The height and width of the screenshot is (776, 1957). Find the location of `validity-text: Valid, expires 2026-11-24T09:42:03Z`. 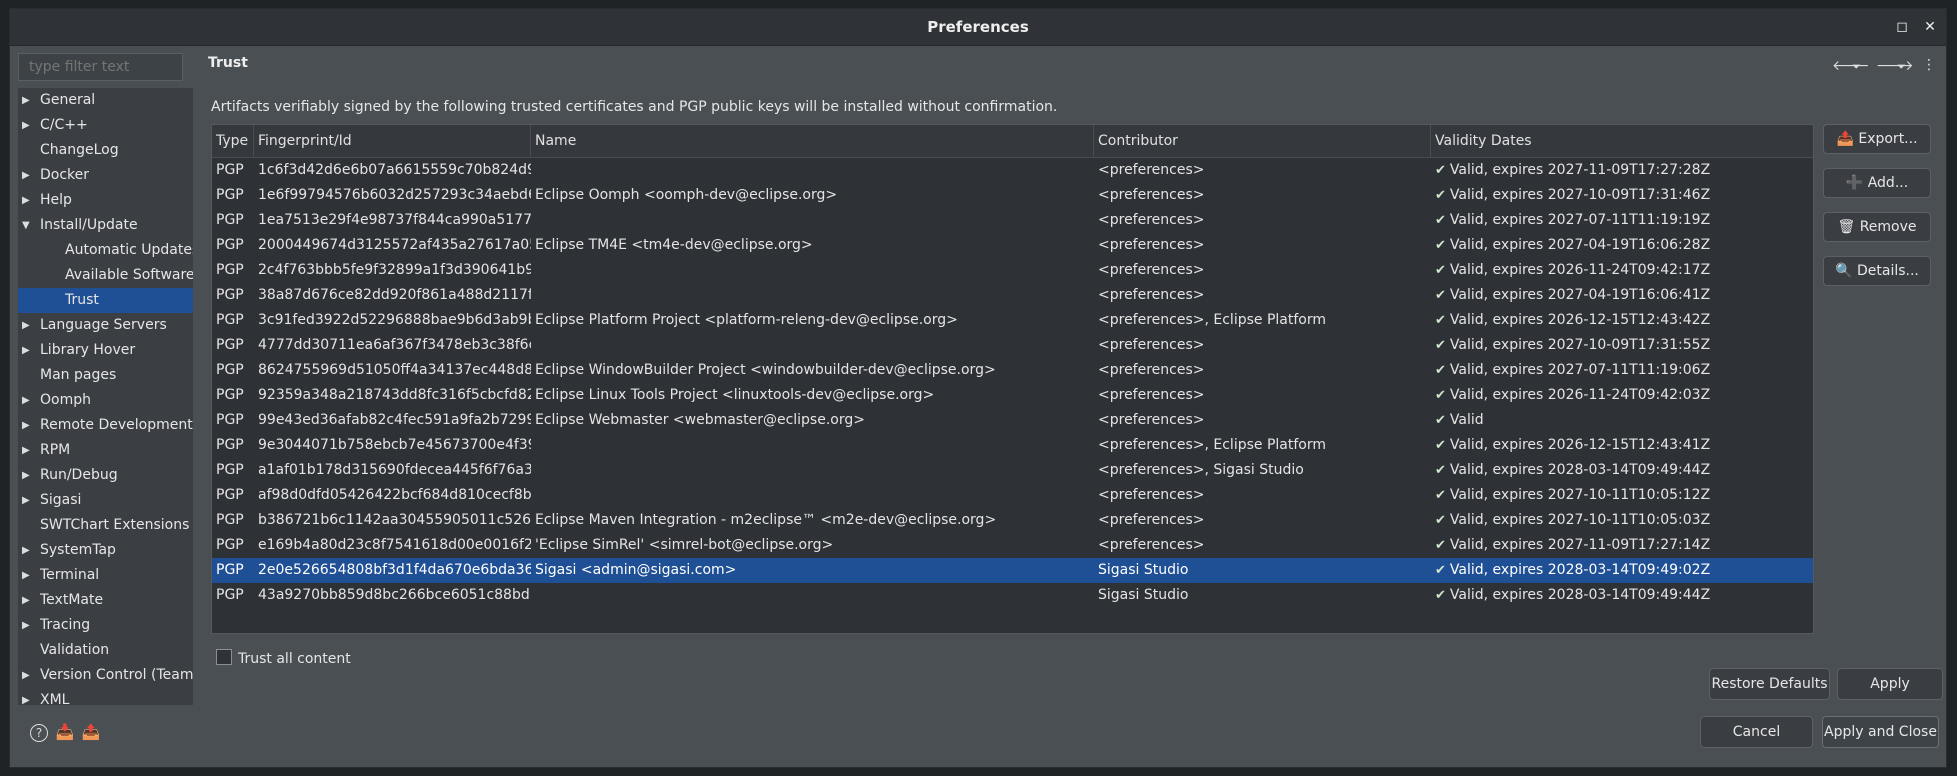

validity-text: Valid, expires 2026-11-24T09:42:03Z is located at coordinates (1580, 395).